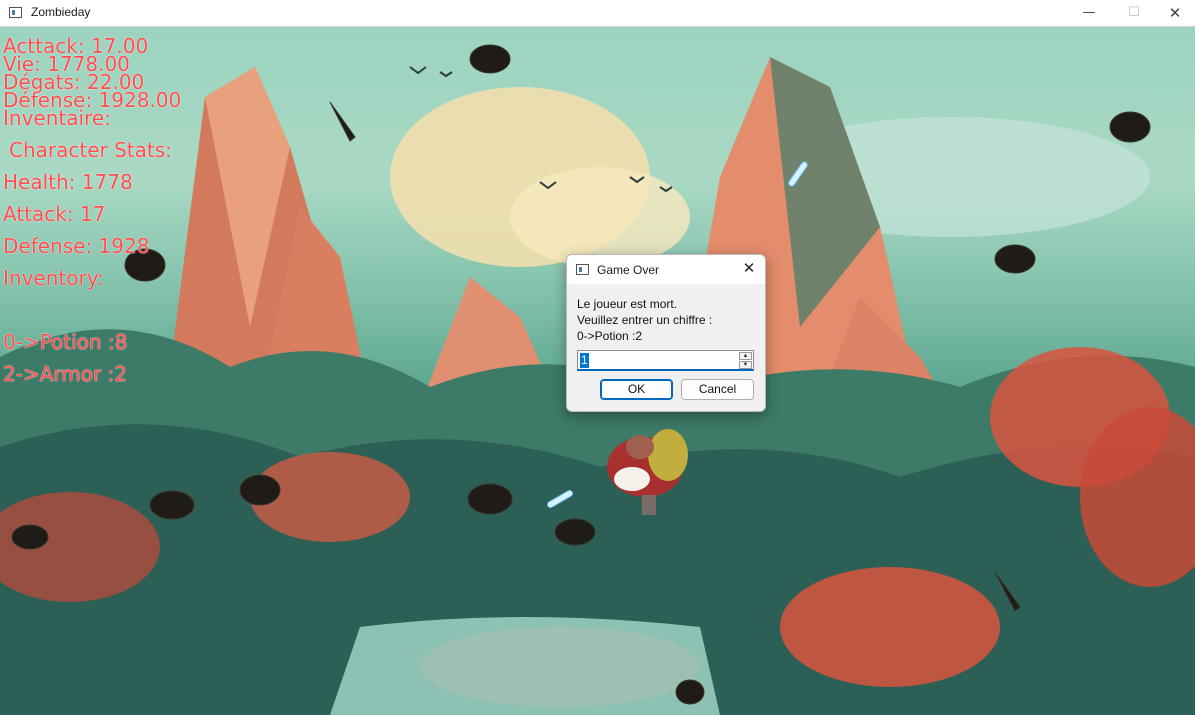 This screenshot has height=715, width=1195. What do you see at coordinates (597, 13) in the screenshot?
I see `window-titlebar: Zombieday — ☐ ✕` at bounding box center [597, 13].